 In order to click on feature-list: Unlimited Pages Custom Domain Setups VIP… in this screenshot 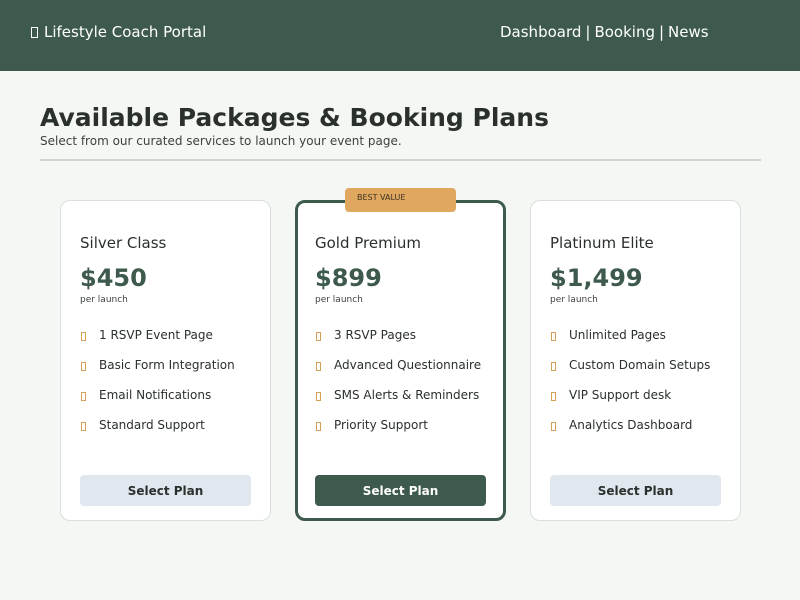, I will do `click(630, 388)`.